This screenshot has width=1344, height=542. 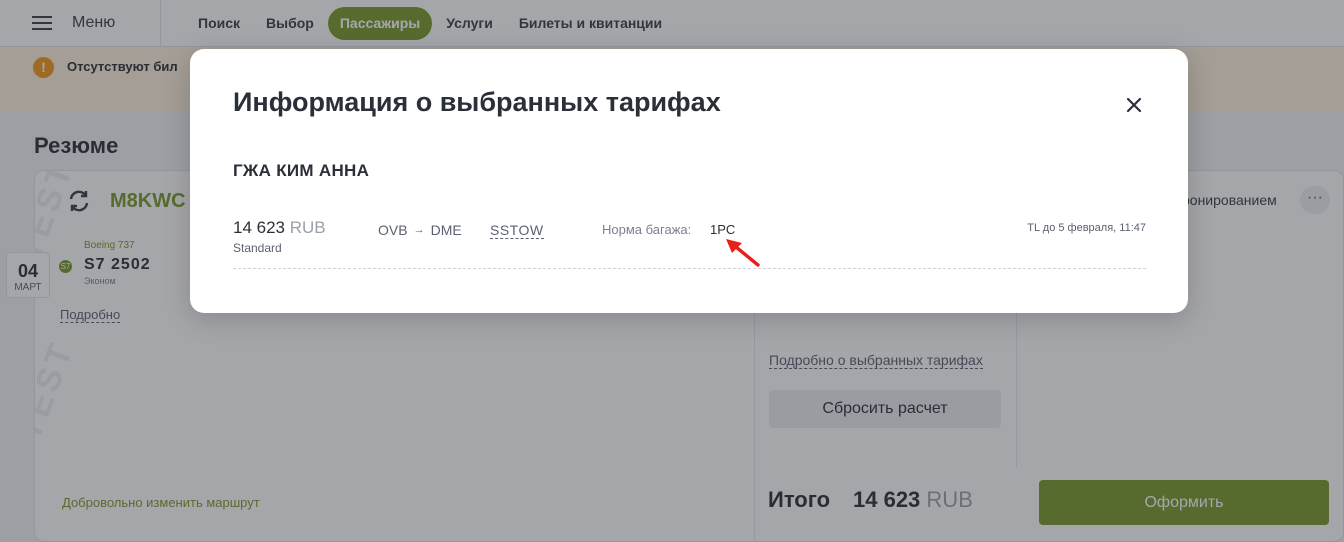 What do you see at coordinates (743, 253) in the screenshot?
I see `annotation-arrow-icon` at bounding box center [743, 253].